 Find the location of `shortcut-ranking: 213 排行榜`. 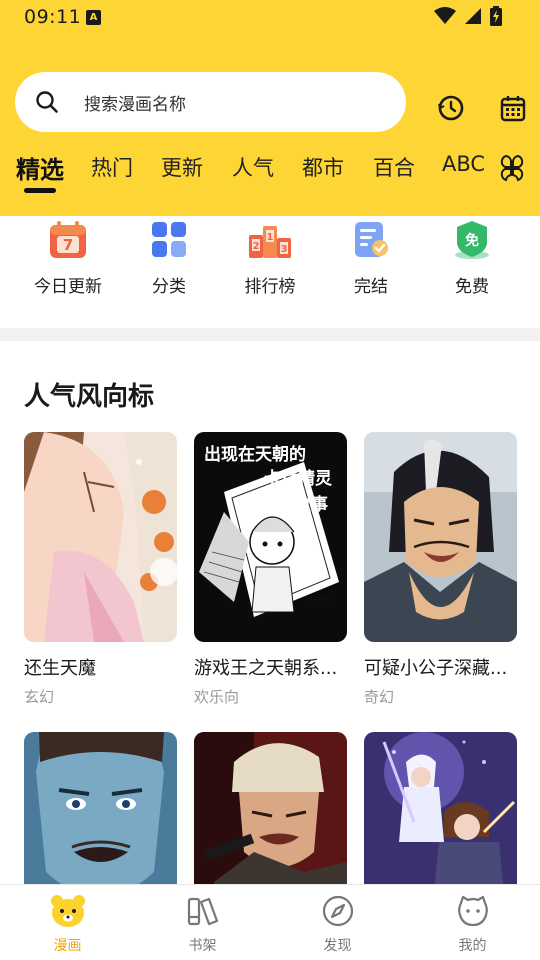

shortcut-ranking: 213 排行榜 is located at coordinates (270, 264).